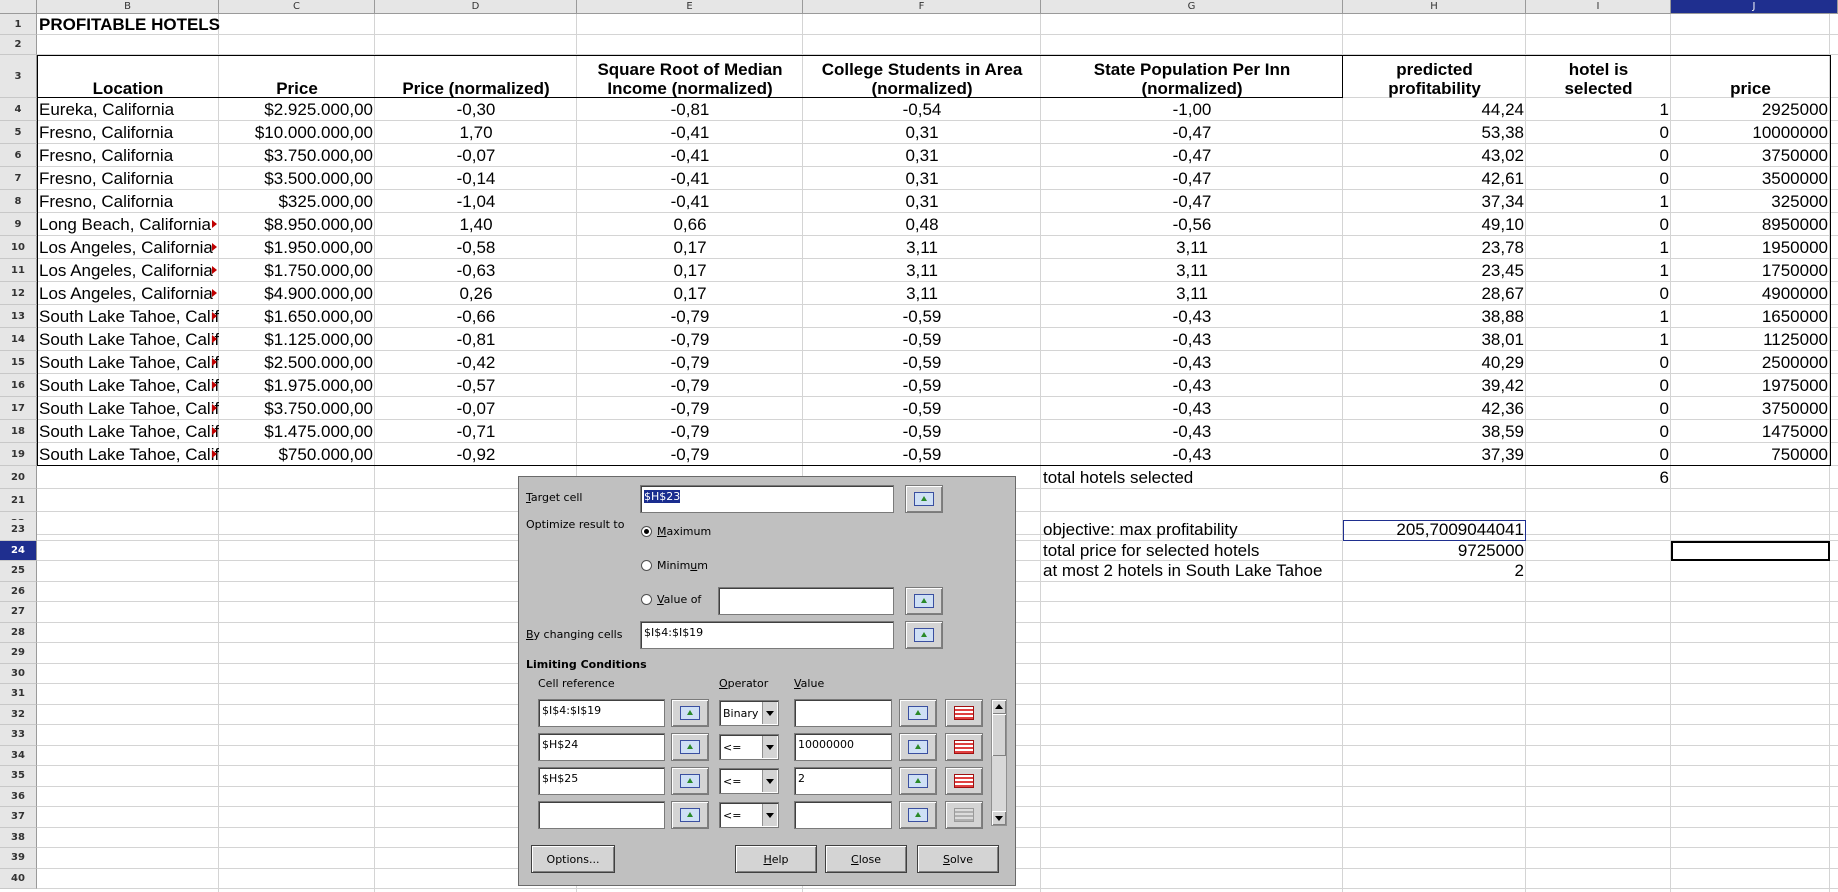 Image resolution: width=1838 pixels, height=892 pixels. What do you see at coordinates (1434, 454) in the screenshot?
I see `cell-profit: 37,39` at bounding box center [1434, 454].